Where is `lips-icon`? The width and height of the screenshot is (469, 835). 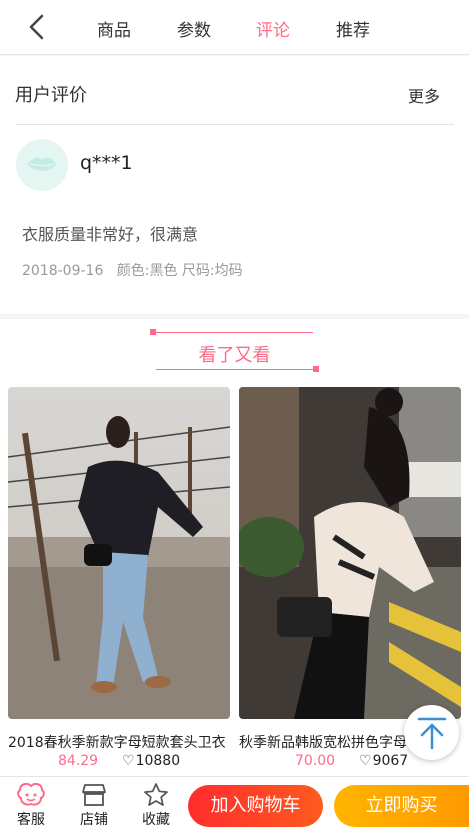 lips-icon is located at coordinates (42, 164).